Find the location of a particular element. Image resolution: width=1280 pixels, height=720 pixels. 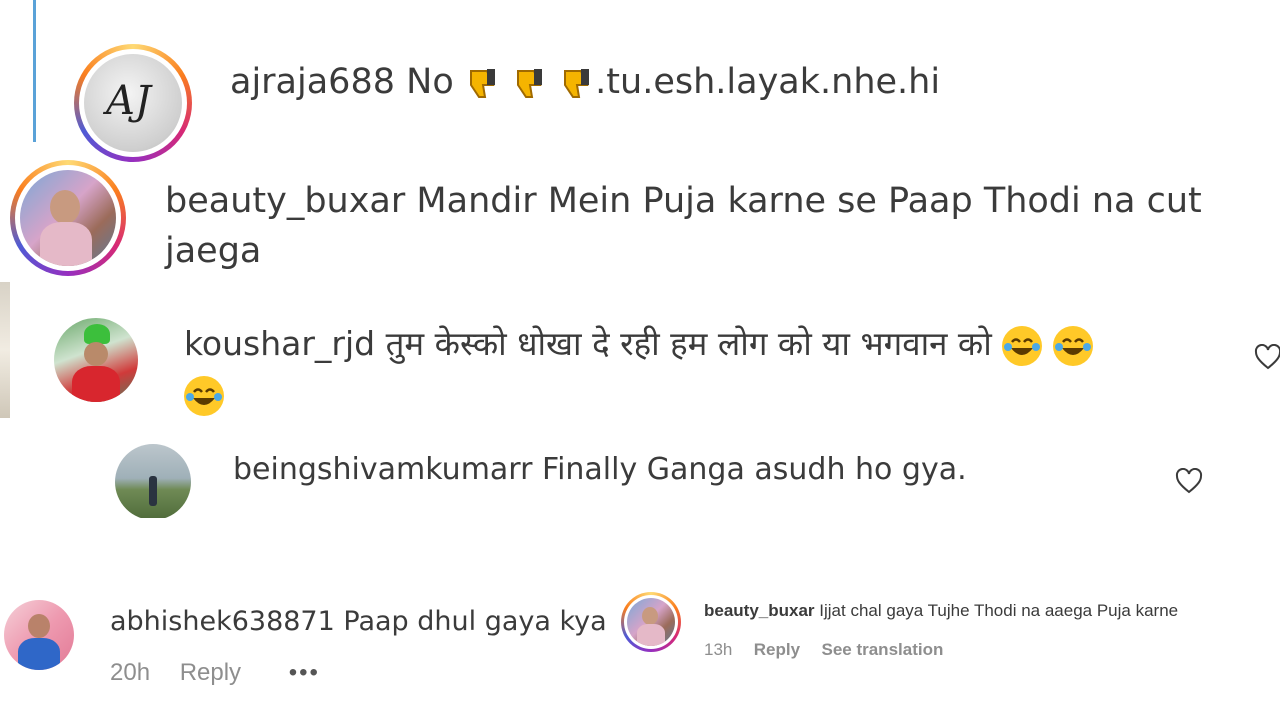

avatar-initials: AJ is located at coordinates (128, 101).